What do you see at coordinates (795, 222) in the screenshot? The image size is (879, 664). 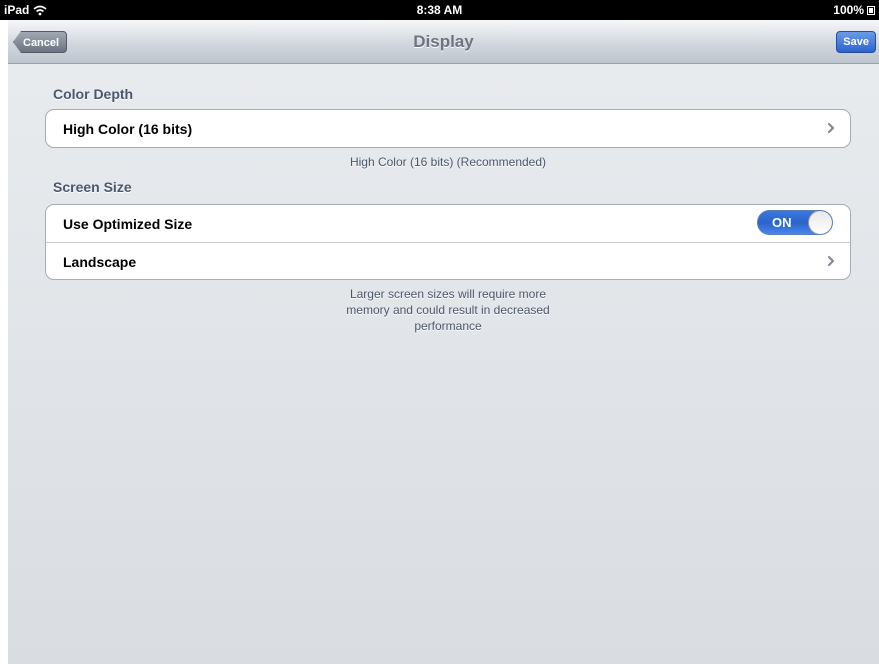 I see `optimized-size-toggle: ON` at bounding box center [795, 222].